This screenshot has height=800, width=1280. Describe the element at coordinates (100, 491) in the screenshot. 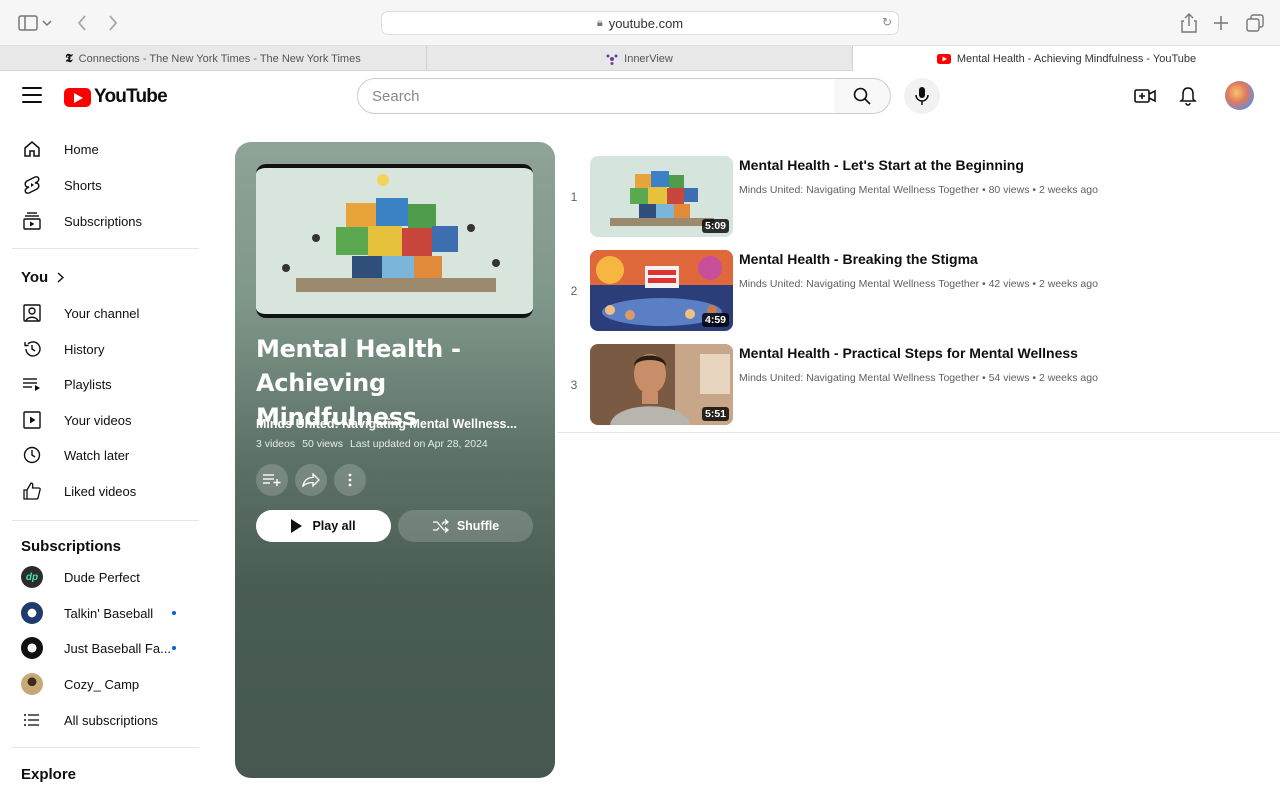

I see `sidebar-item-label: Liked videos` at that location.